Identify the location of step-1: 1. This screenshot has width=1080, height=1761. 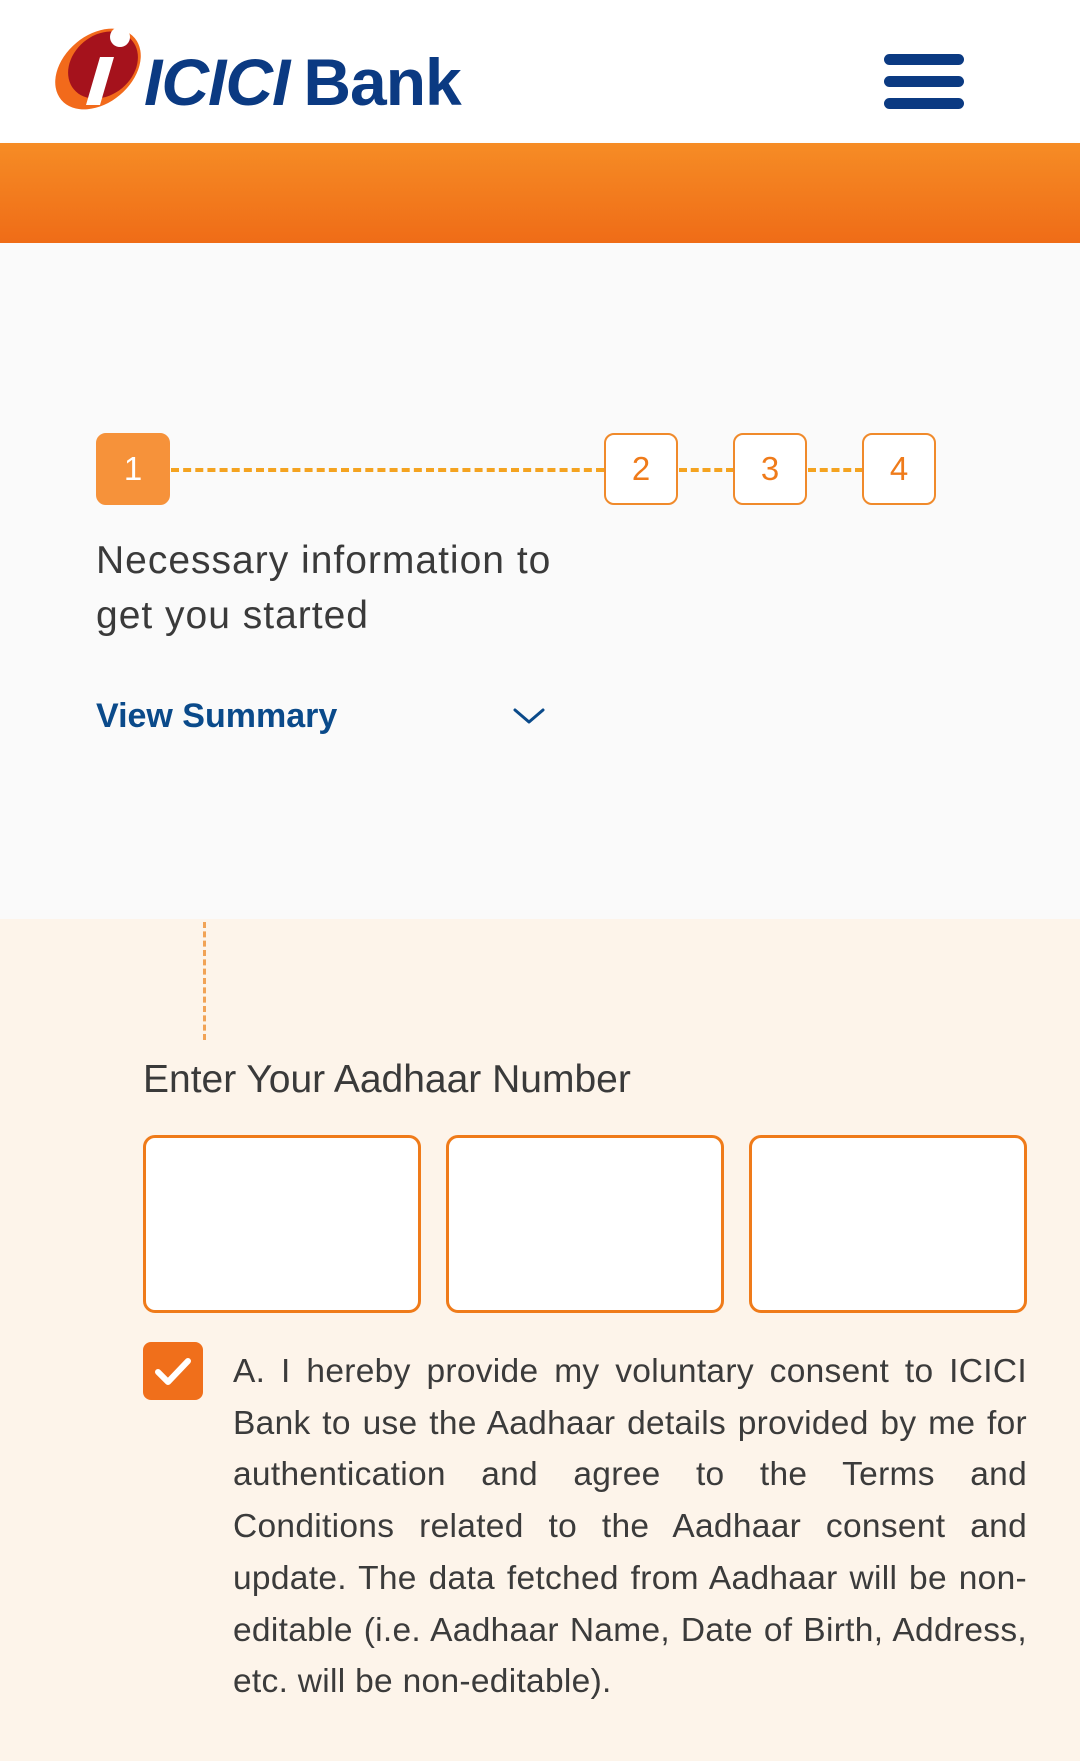
(133, 469).